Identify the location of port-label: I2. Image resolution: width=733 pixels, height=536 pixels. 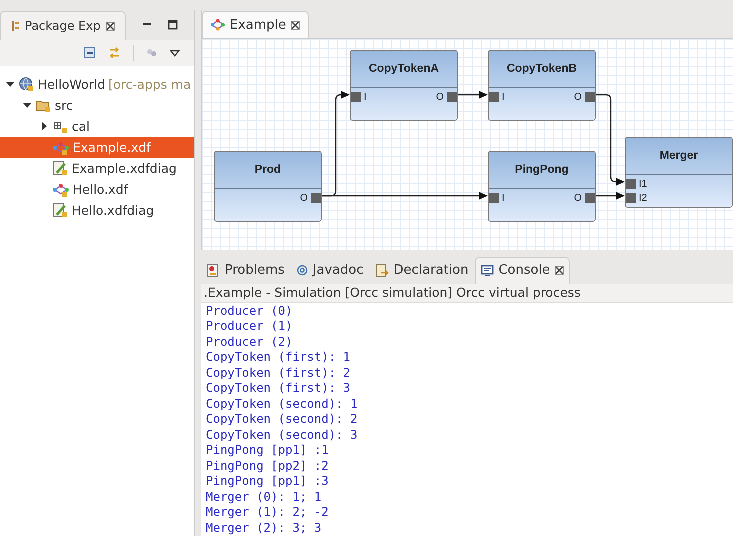
(643, 198).